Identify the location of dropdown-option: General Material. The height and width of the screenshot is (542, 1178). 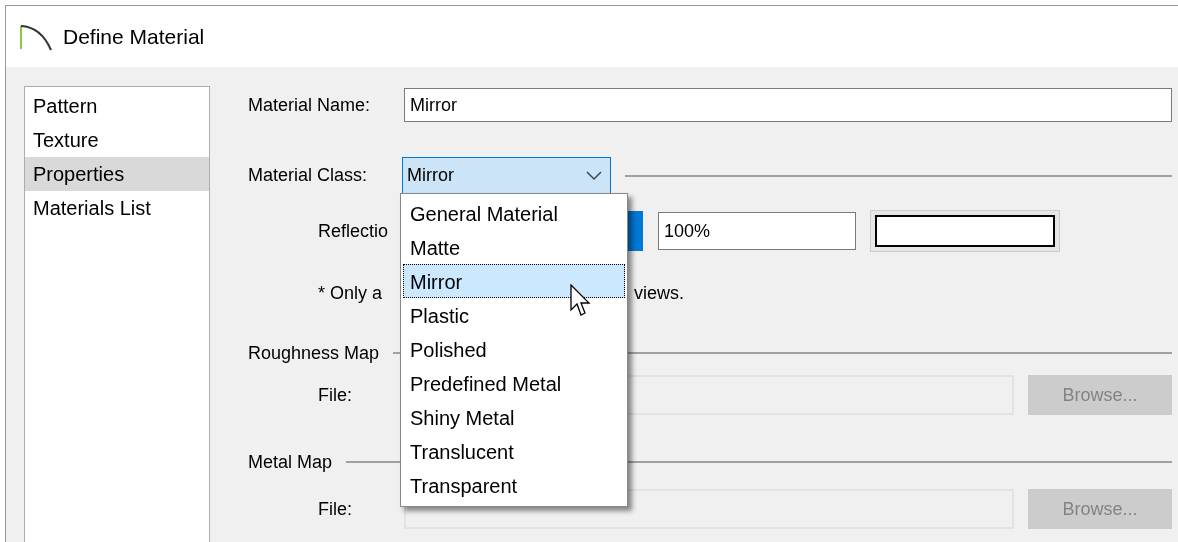
(514, 213).